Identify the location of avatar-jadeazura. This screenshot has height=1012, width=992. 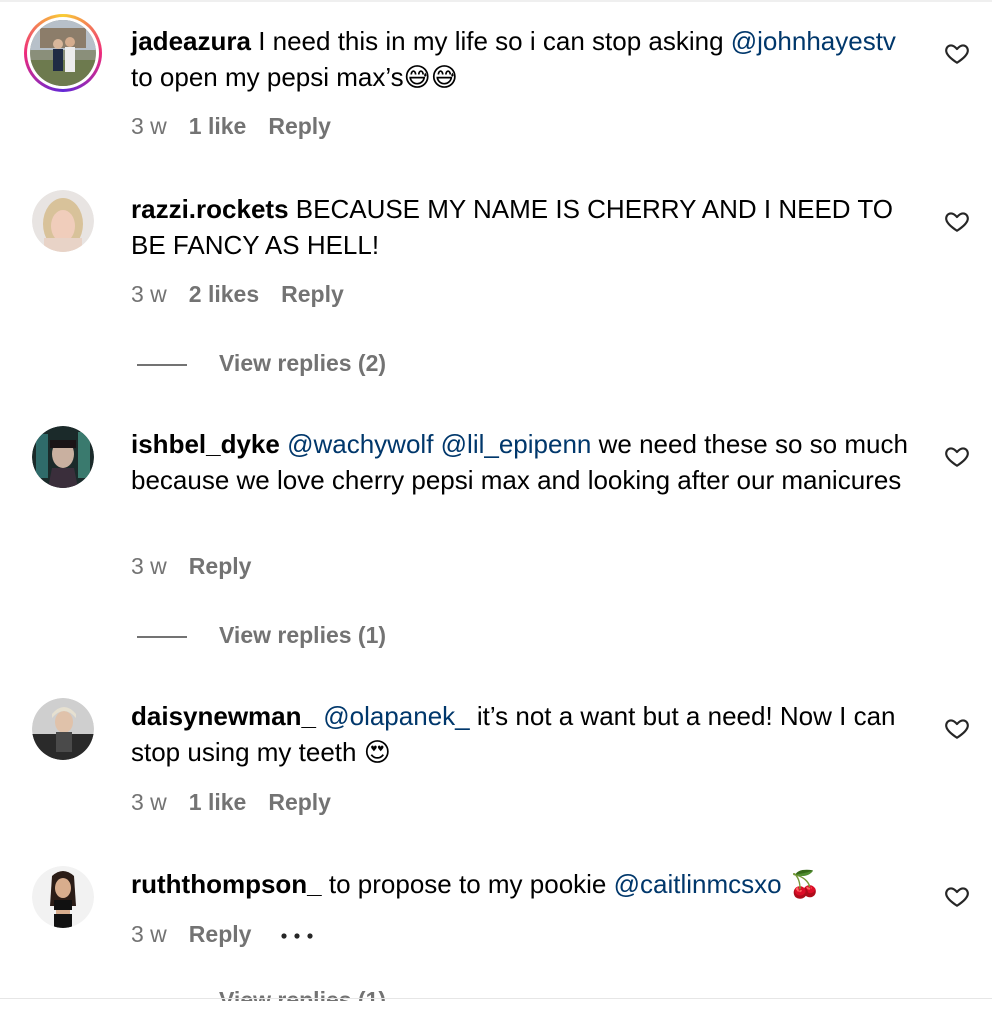
(63, 53).